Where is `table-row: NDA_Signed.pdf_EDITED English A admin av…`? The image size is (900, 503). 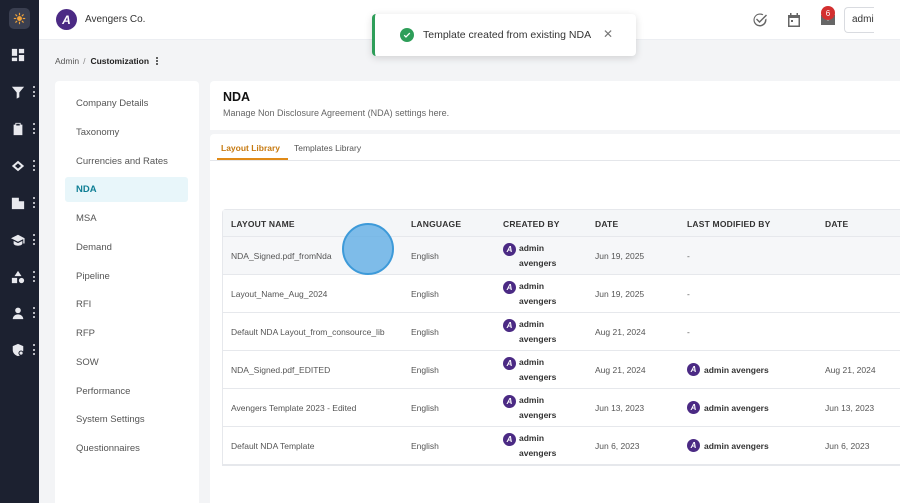 table-row: NDA_Signed.pdf_EDITED English A admin av… is located at coordinates (561, 370).